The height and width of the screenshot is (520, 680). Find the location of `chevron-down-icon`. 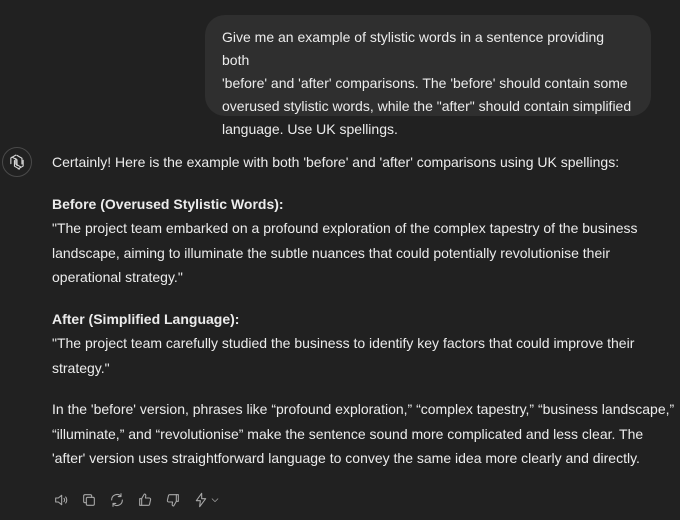

chevron-down-icon is located at coordinates (214, 500).